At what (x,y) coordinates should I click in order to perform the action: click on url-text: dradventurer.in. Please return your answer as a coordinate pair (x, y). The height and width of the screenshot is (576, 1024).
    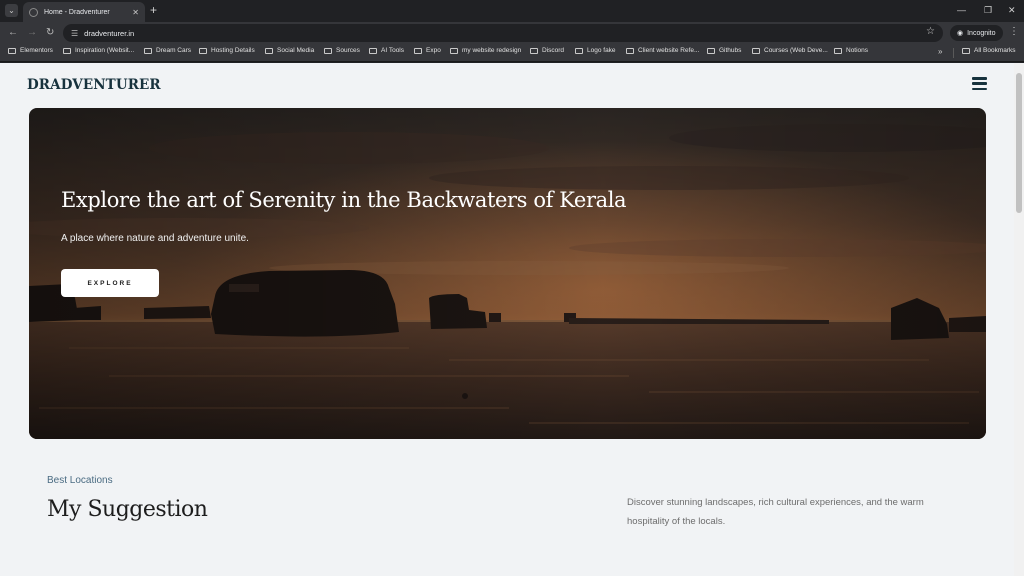
    Looking at the image, I should click on (109, 33).